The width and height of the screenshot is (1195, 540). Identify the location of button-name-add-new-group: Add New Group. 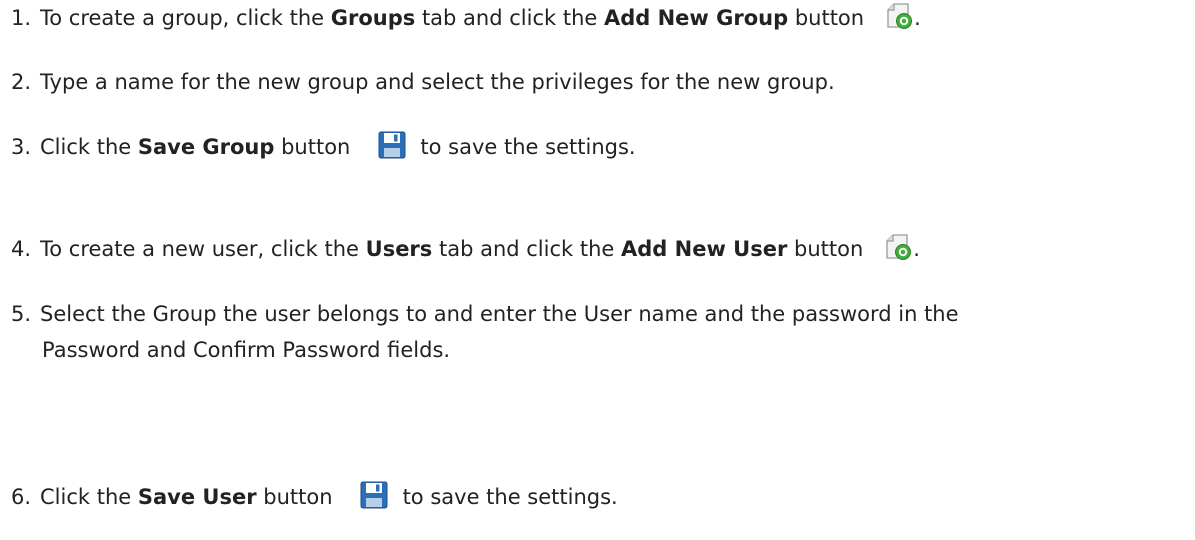
(696, 18).